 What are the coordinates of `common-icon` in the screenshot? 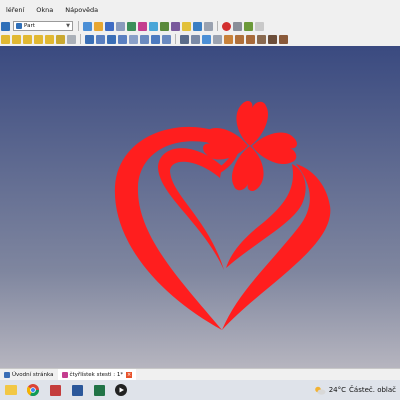 It's located at (122, 39).